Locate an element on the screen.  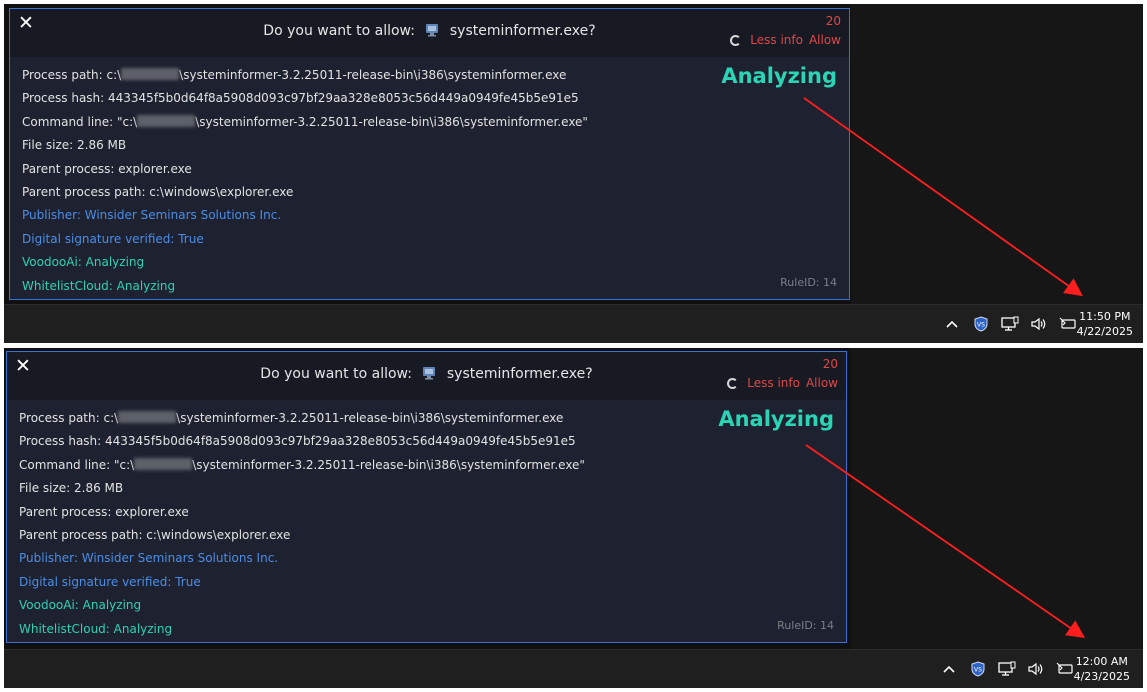
windows-taskbar: VS 12:00 AM 4/23/2025 is located at coordinates (573, 668).